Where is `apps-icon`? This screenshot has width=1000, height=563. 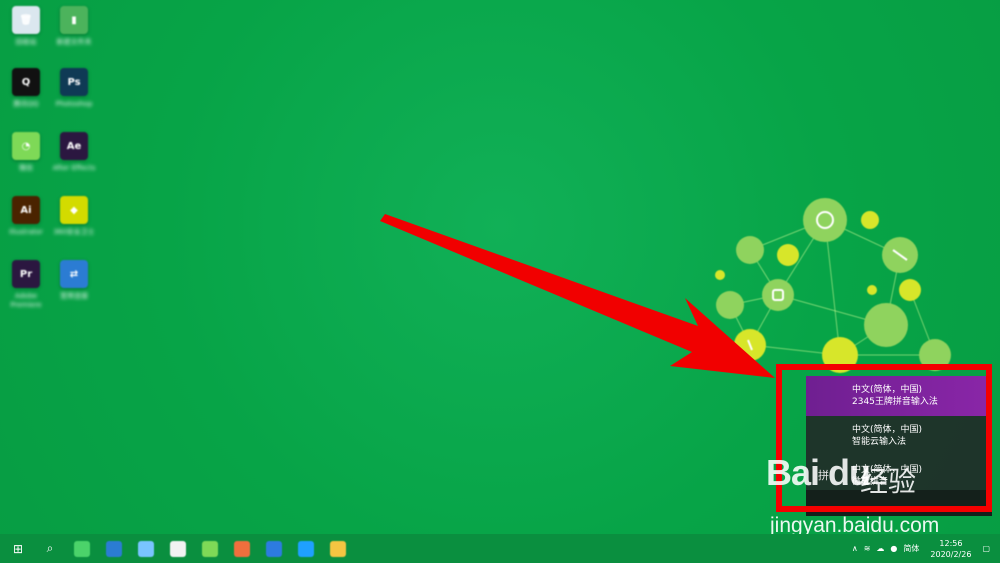
apps-icon is located at coordinates (82, 548).